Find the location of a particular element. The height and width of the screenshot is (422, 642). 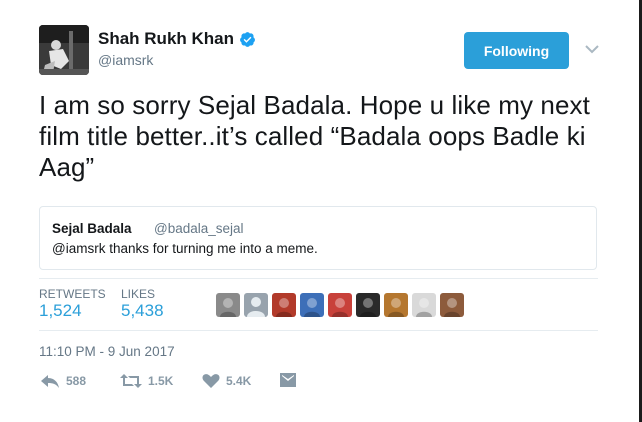

profile-photo-icon is located at coordinates (64, 50).